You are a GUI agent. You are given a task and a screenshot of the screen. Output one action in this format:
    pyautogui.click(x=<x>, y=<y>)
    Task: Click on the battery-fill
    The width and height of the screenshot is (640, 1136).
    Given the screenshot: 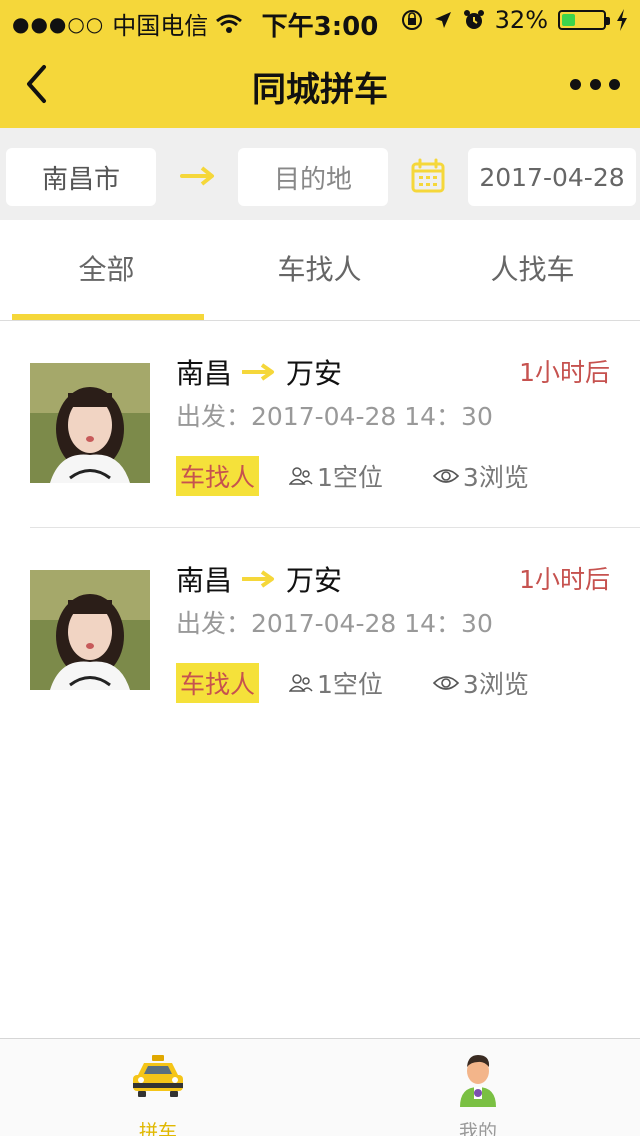 What is the action you would take?
    pyautogui.click(x=568, y=20)
    